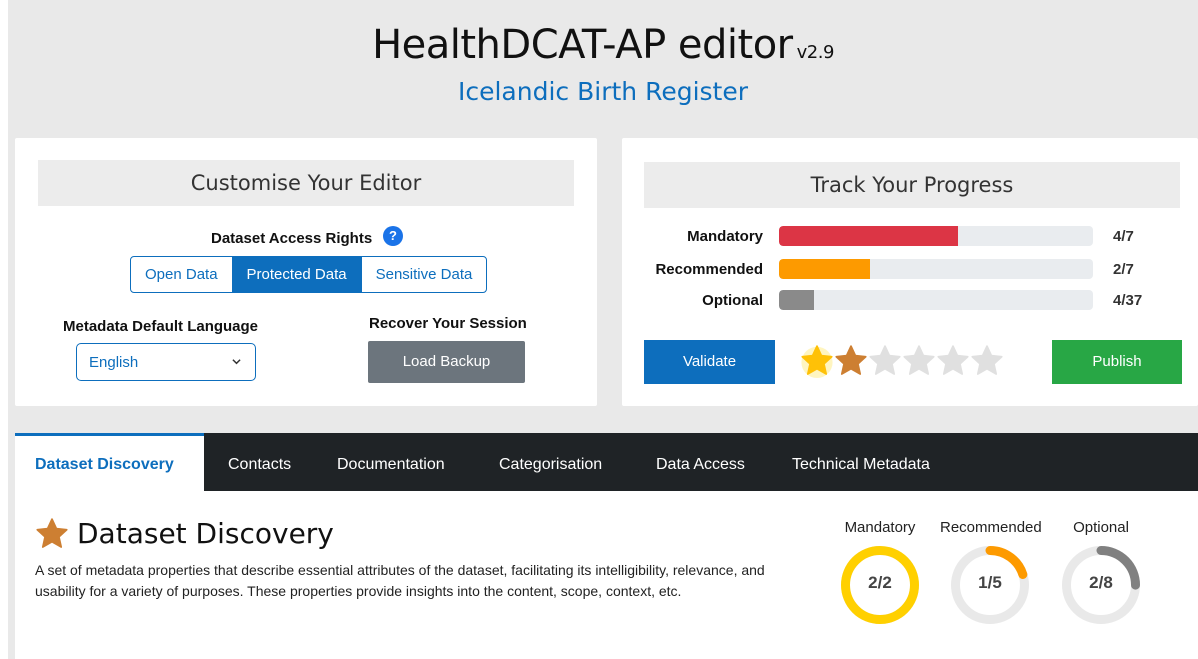  Describe the element at coordinates (880, 582) in the screenshot. I see `ring-value: 2/2` at that location.